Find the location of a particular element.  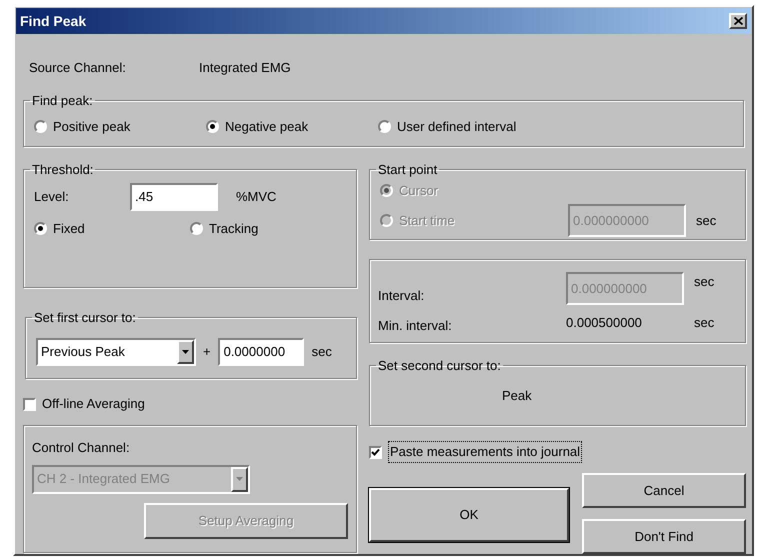

radio-label: Start time is located at coordinates (427, 221).